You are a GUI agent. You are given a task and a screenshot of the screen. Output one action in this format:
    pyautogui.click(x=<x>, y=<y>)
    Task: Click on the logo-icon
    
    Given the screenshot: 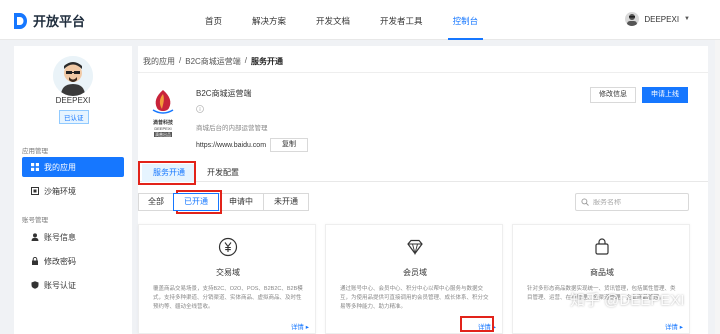 What is the action you would take?
    pyautogui.click(x=20, y=20)
    